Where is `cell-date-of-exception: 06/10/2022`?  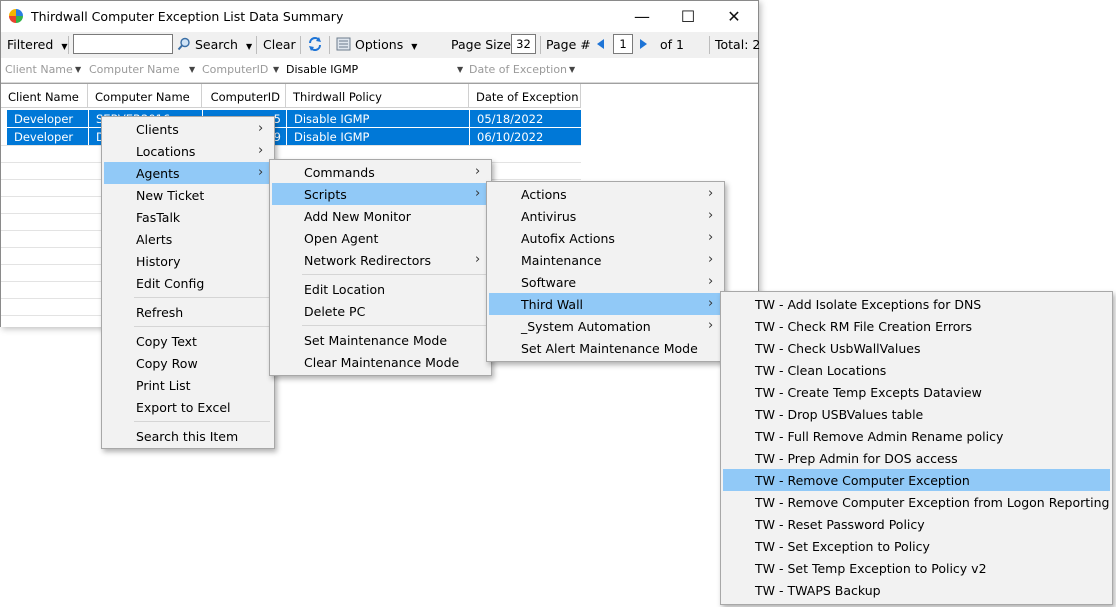 cell-date-of-exception: 06/10/2022 is located at coordinates (525, 136).